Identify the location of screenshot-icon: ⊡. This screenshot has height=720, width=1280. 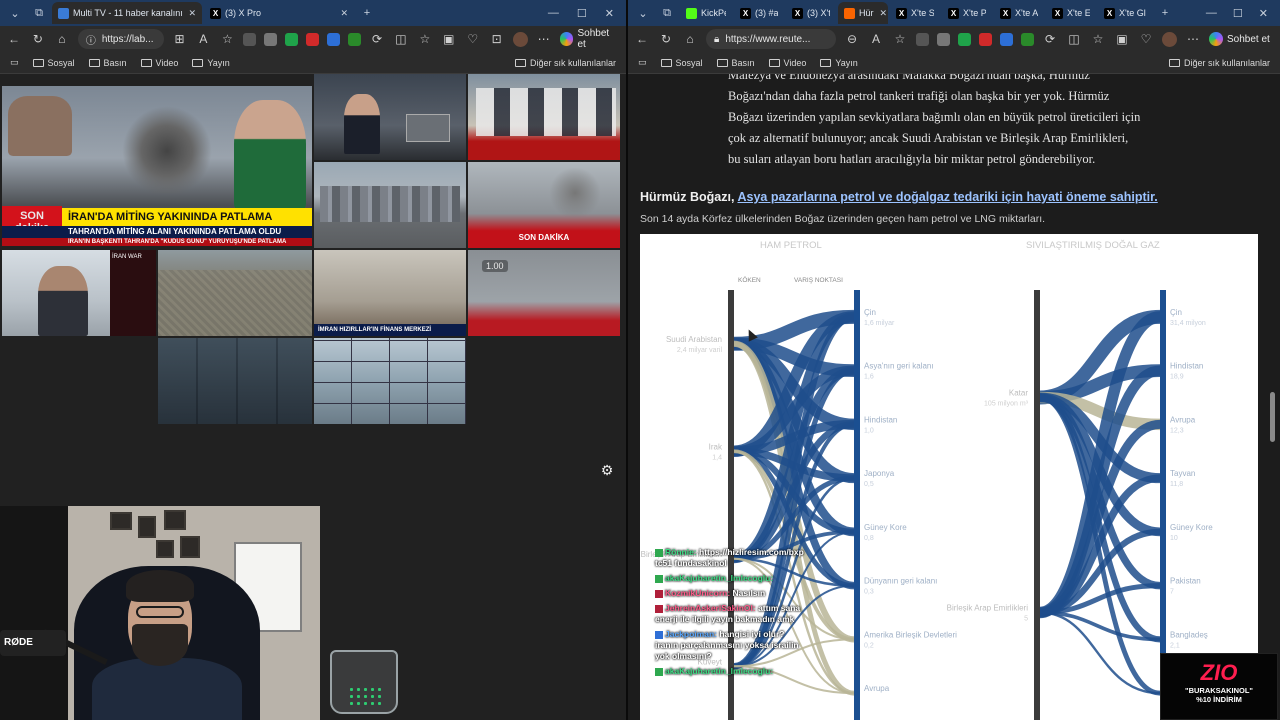
(497, 39).